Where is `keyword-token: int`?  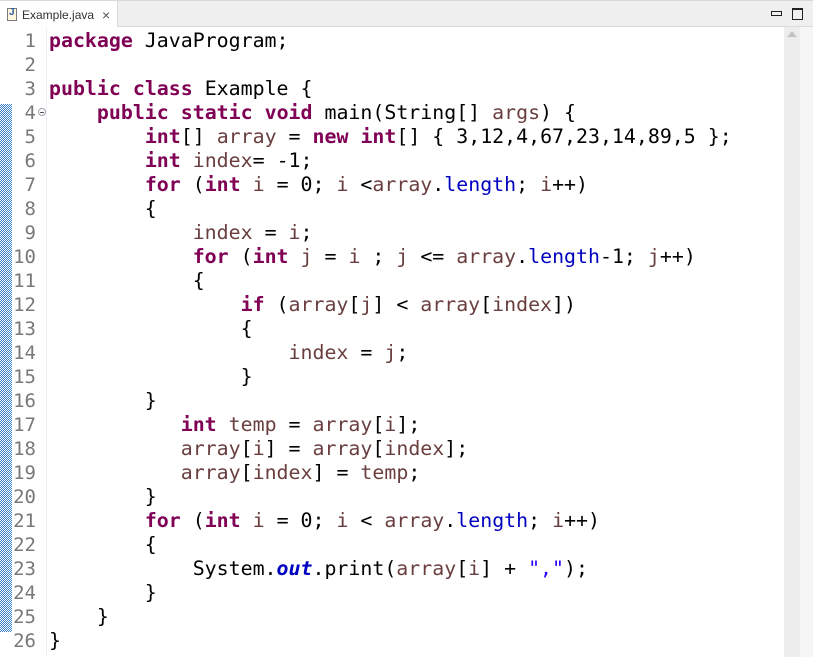 keyword-token: int is located at coordinates (162, 160).